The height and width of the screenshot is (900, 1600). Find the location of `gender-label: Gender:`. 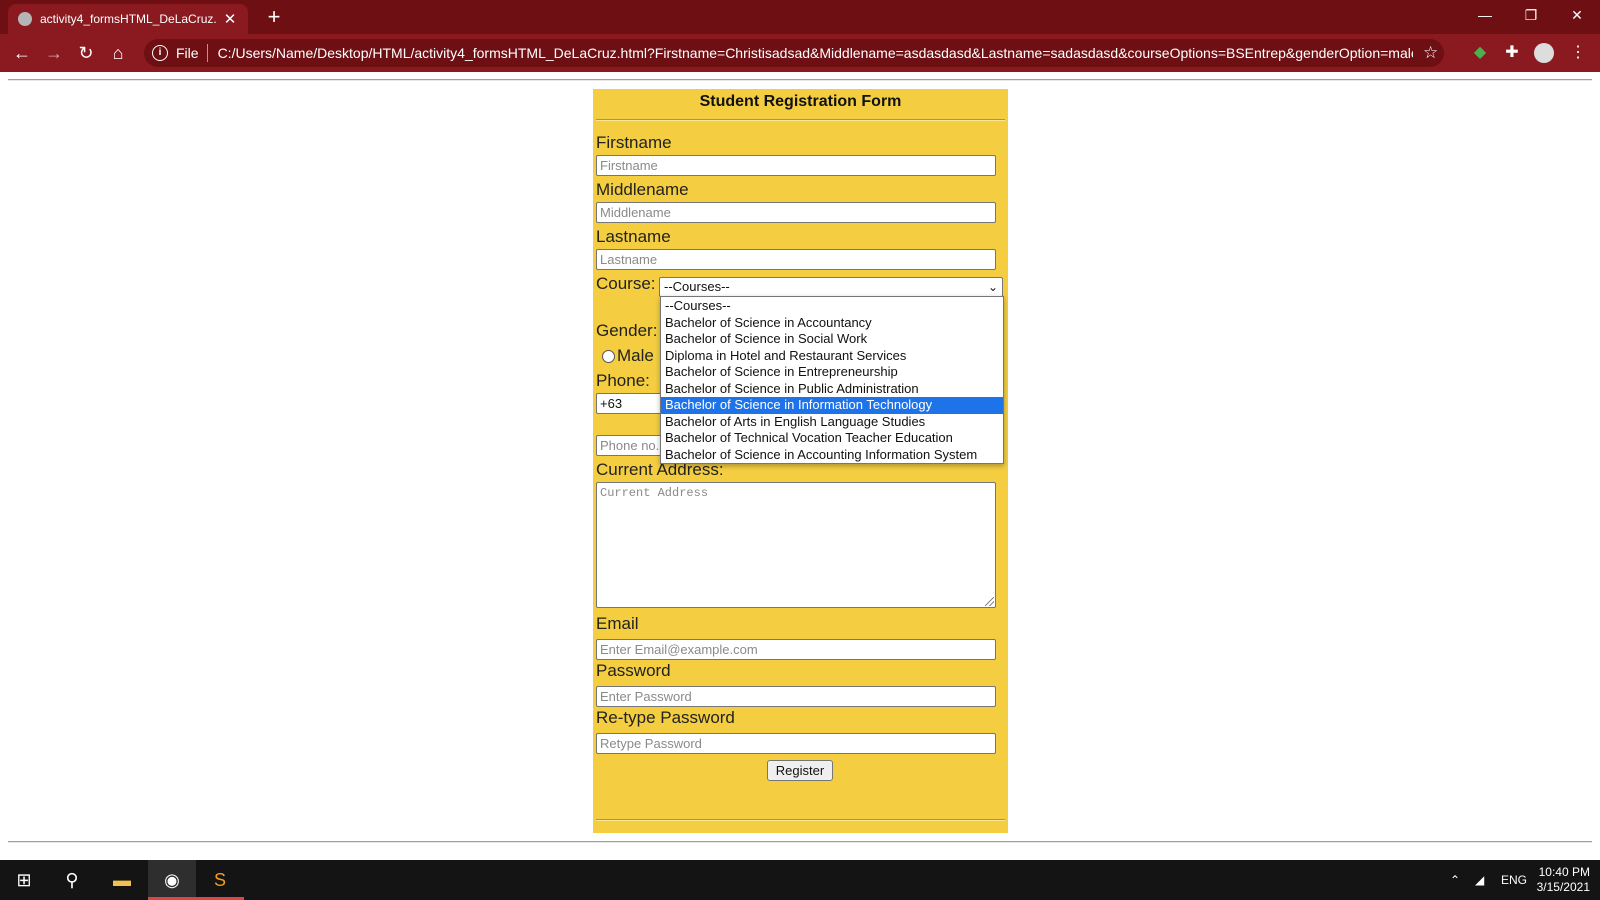

gender-label: Gender: is located at coordinates (627, 330).